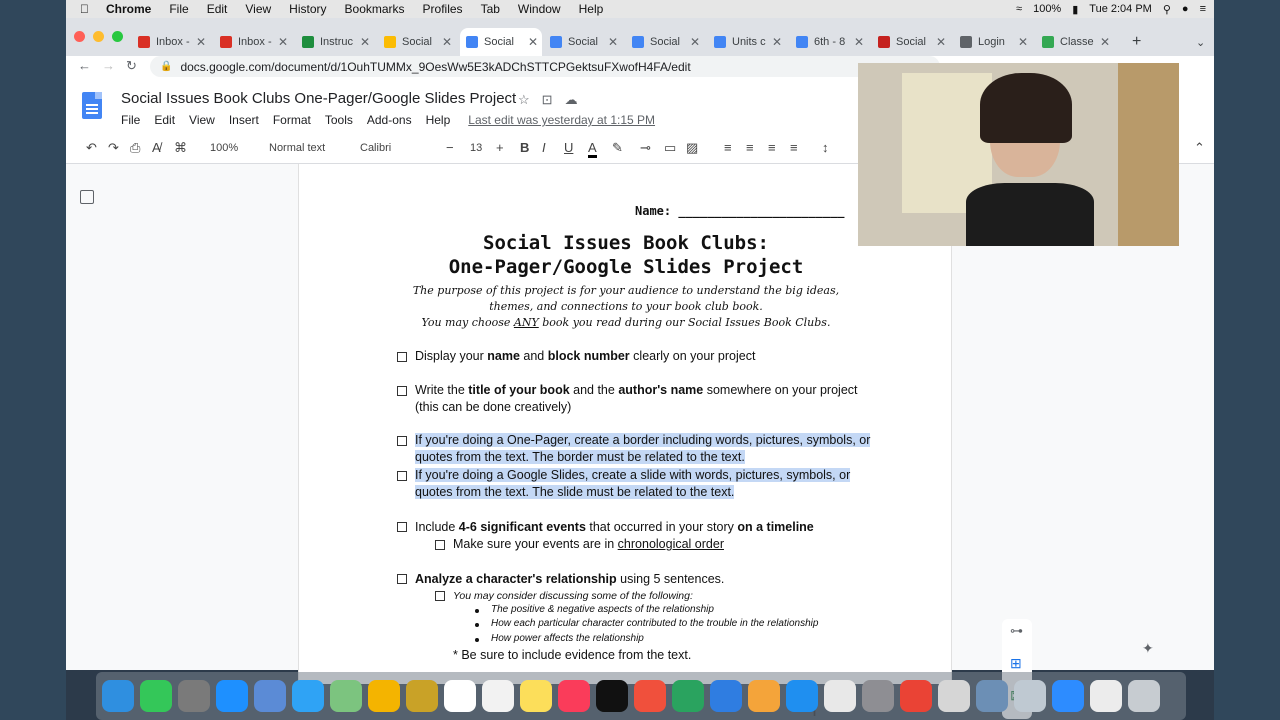  What do you see at coordinates (500, 147) in the screenshot?
I see `increase-size-icon: +` at bounding box center [500, 147].